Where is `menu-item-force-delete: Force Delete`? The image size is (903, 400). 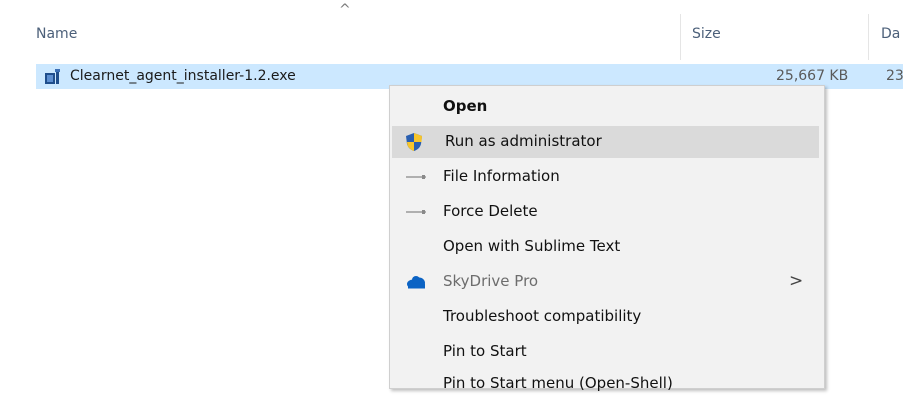
menu-item-force-delete: Force Delete is located at coordinates (605, 212).